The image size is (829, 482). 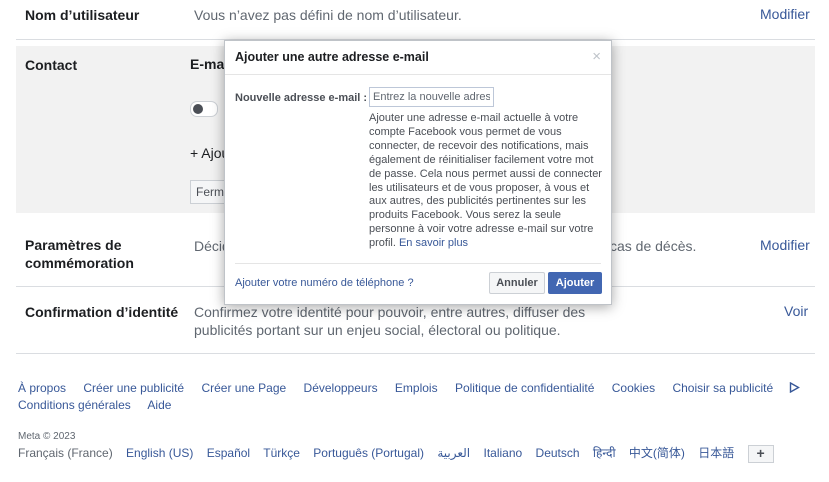 What do you see at coordinates (795, 387) in the screenshot?
I see `adchoices-icon` at bounding box center [795, 387].